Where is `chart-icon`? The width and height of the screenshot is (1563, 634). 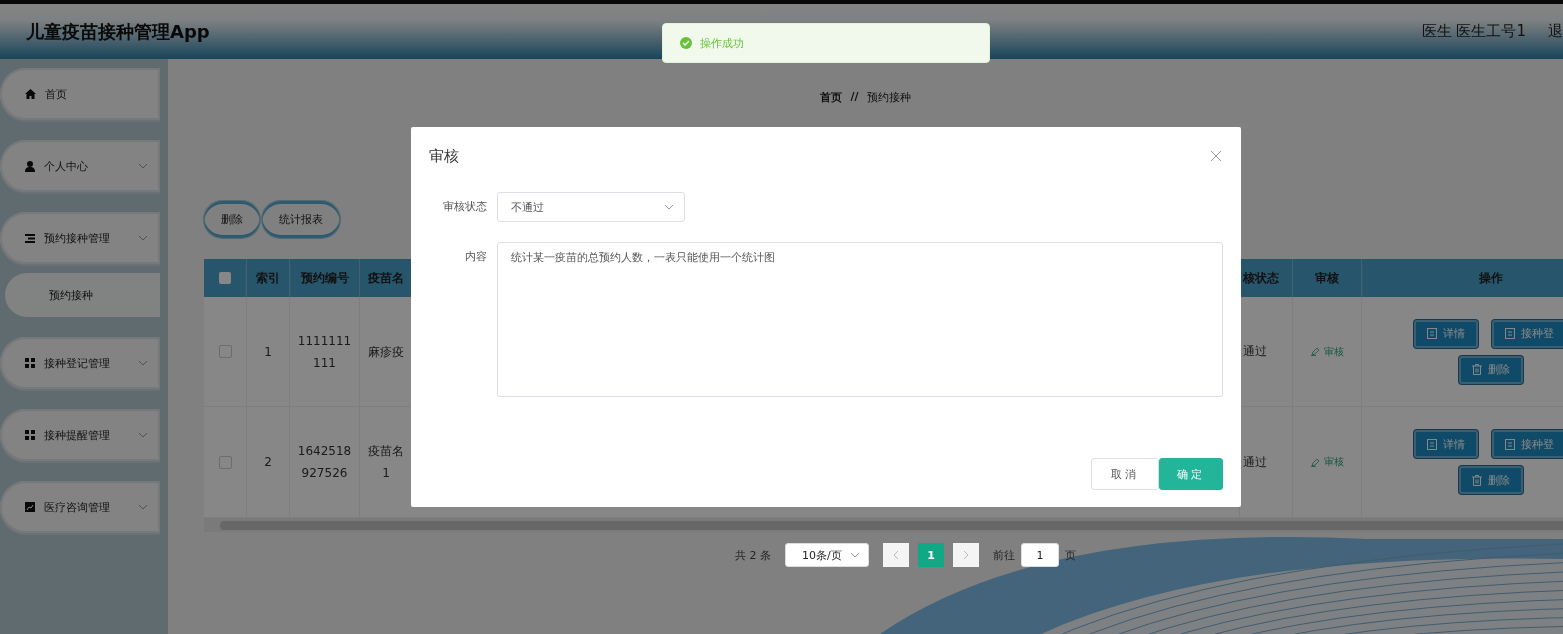
chart-icon is located at coordinates (30, 507).